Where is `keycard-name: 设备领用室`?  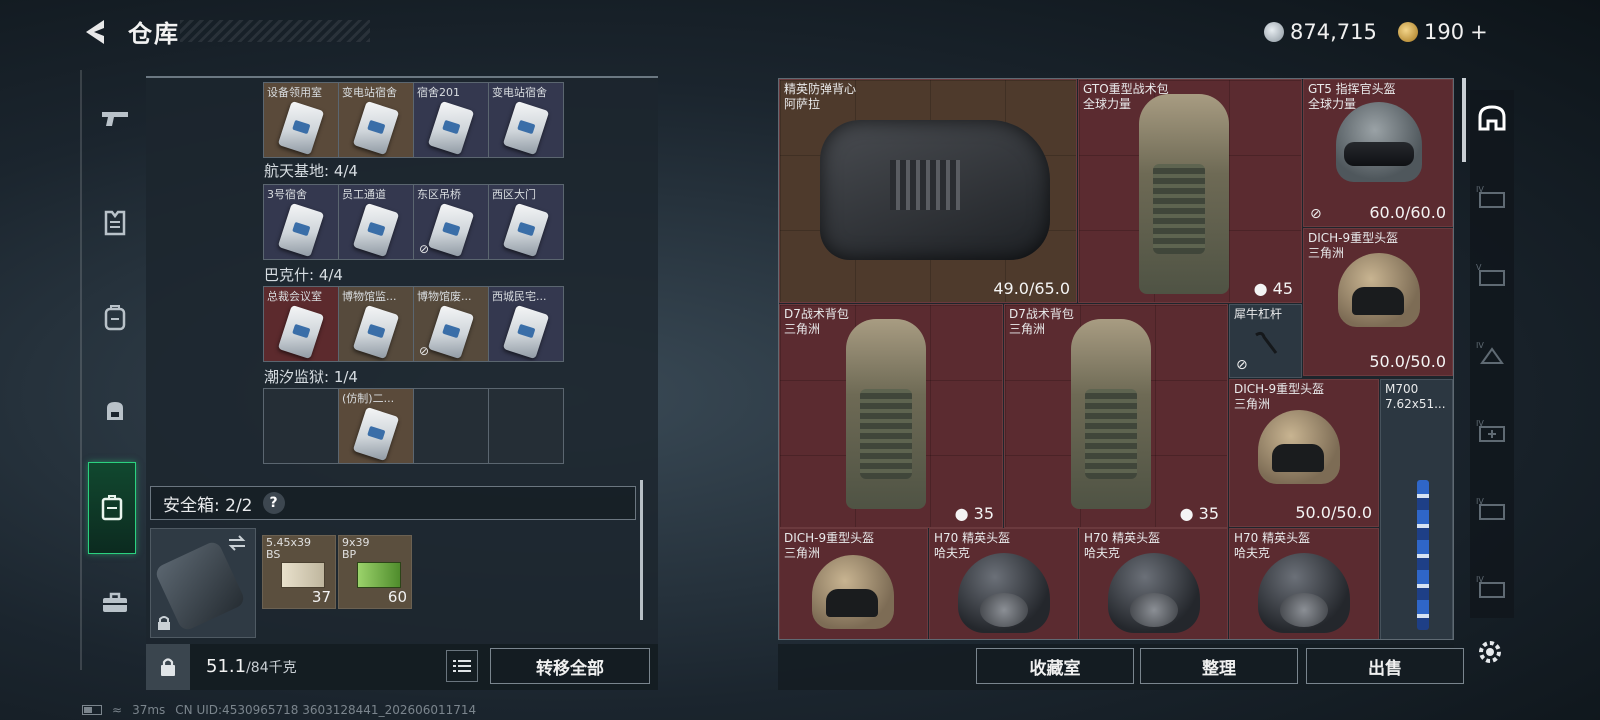 keycard-name: 设备领用室 is located at coordinates (294, 92).